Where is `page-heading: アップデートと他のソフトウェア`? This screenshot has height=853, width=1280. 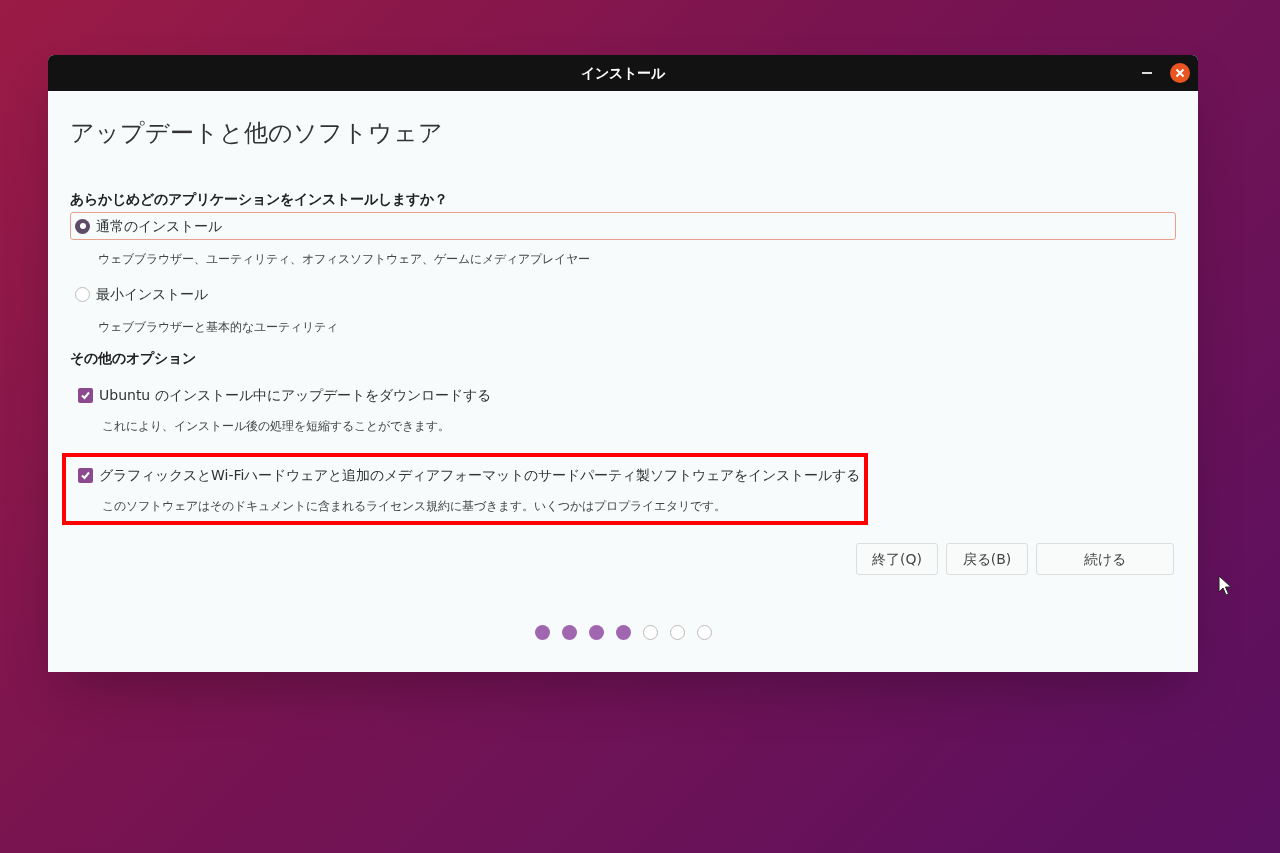 page-heading: アップデートと他のソフトウェア is located at coordinates (256, 133).